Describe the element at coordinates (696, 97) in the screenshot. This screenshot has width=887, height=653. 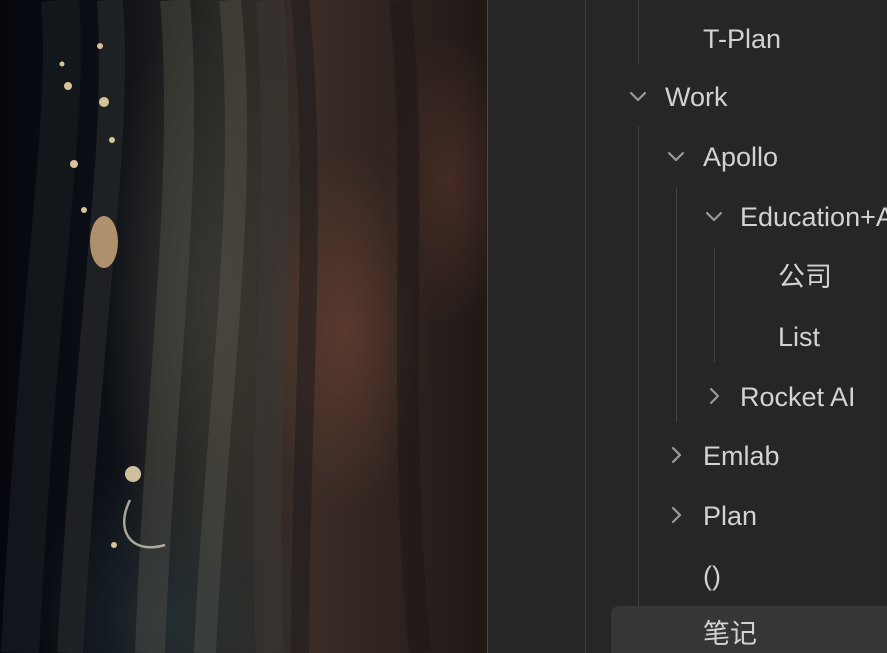
I see `tree-item-label: Work` at that location.